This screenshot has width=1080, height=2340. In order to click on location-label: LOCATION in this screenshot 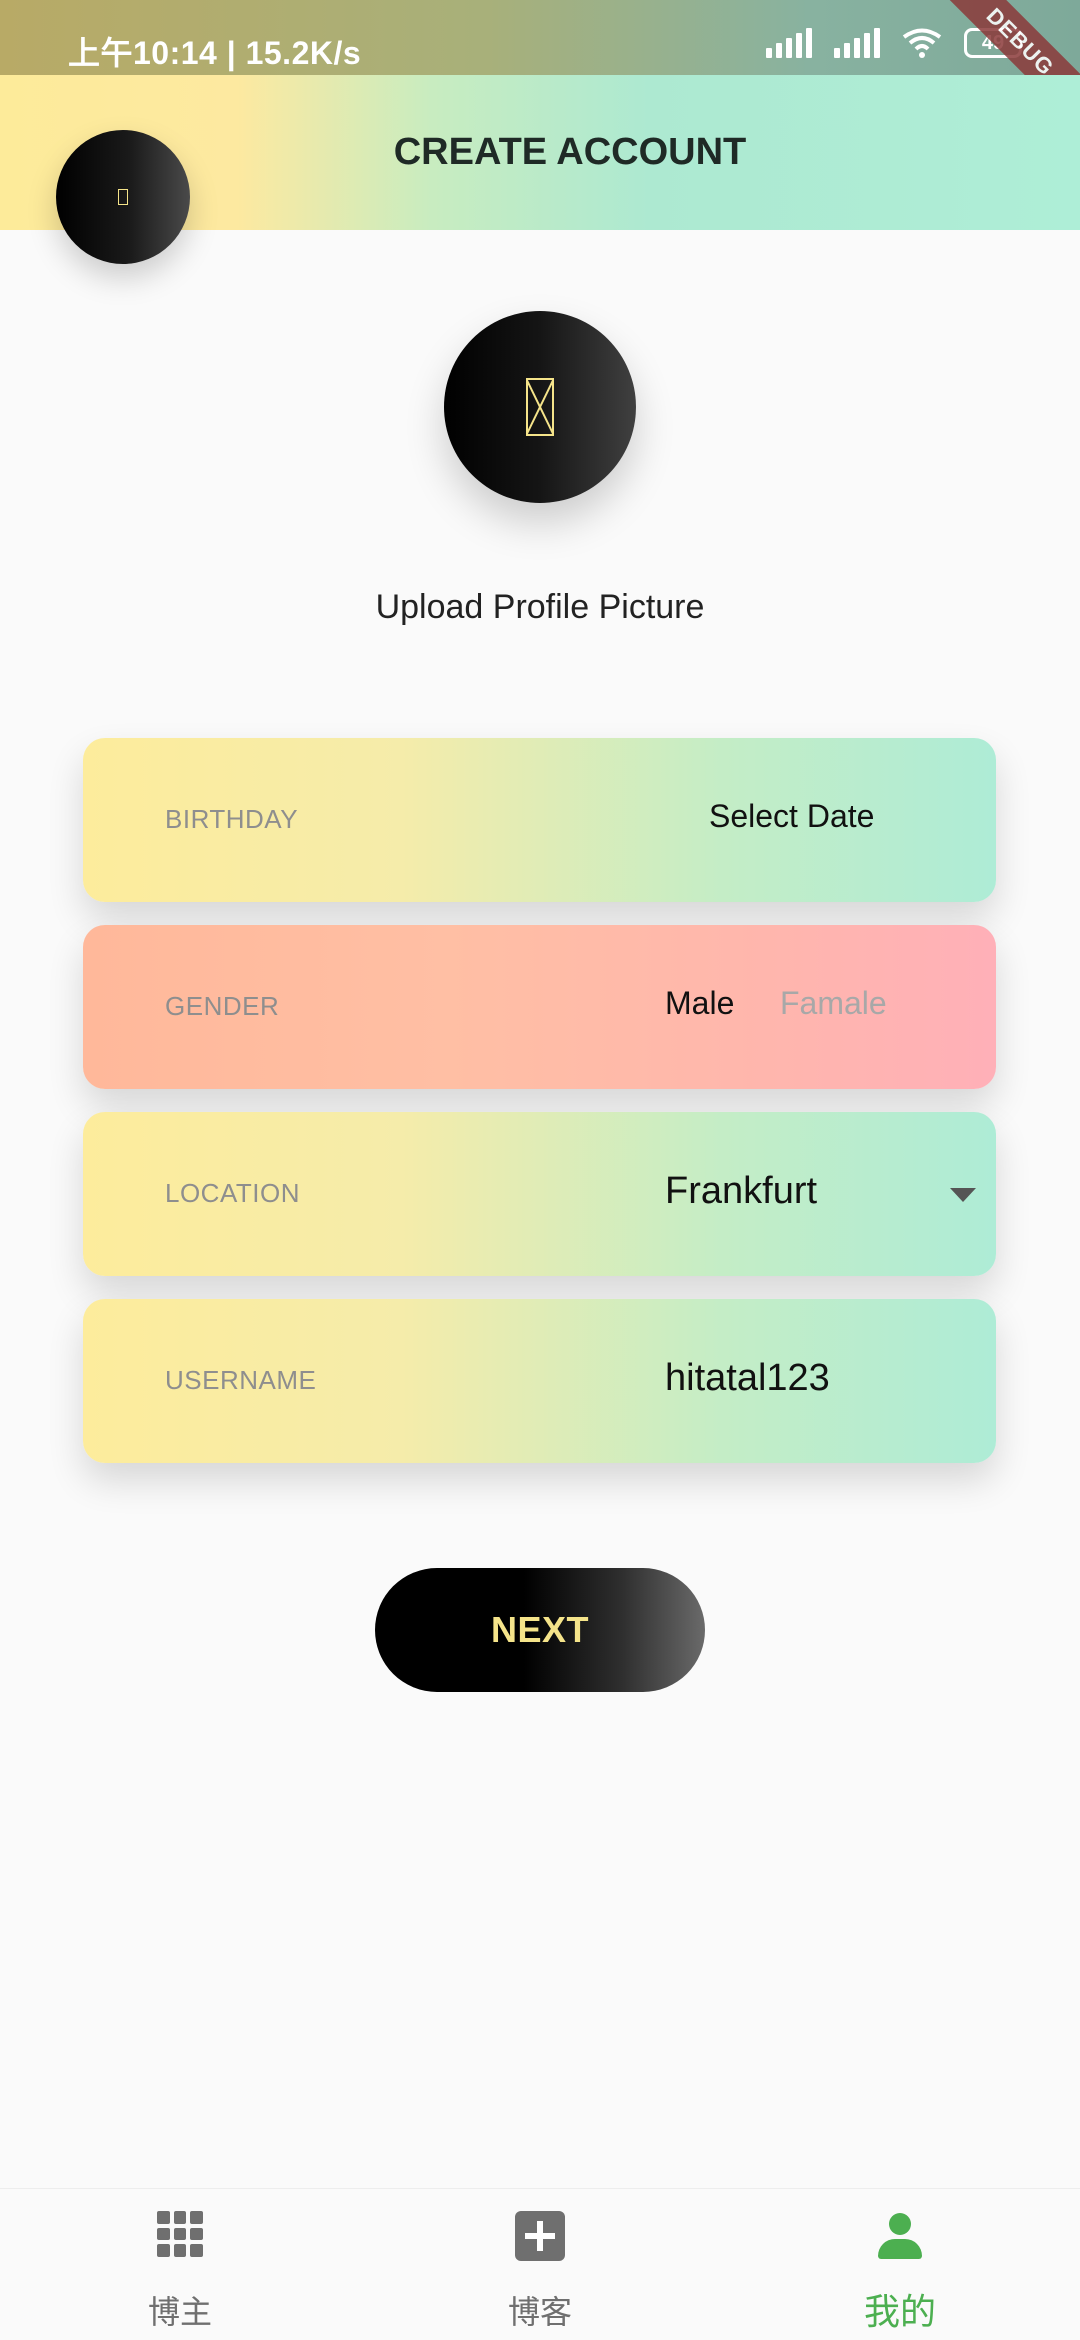, I will do `click(232, 1193)`.